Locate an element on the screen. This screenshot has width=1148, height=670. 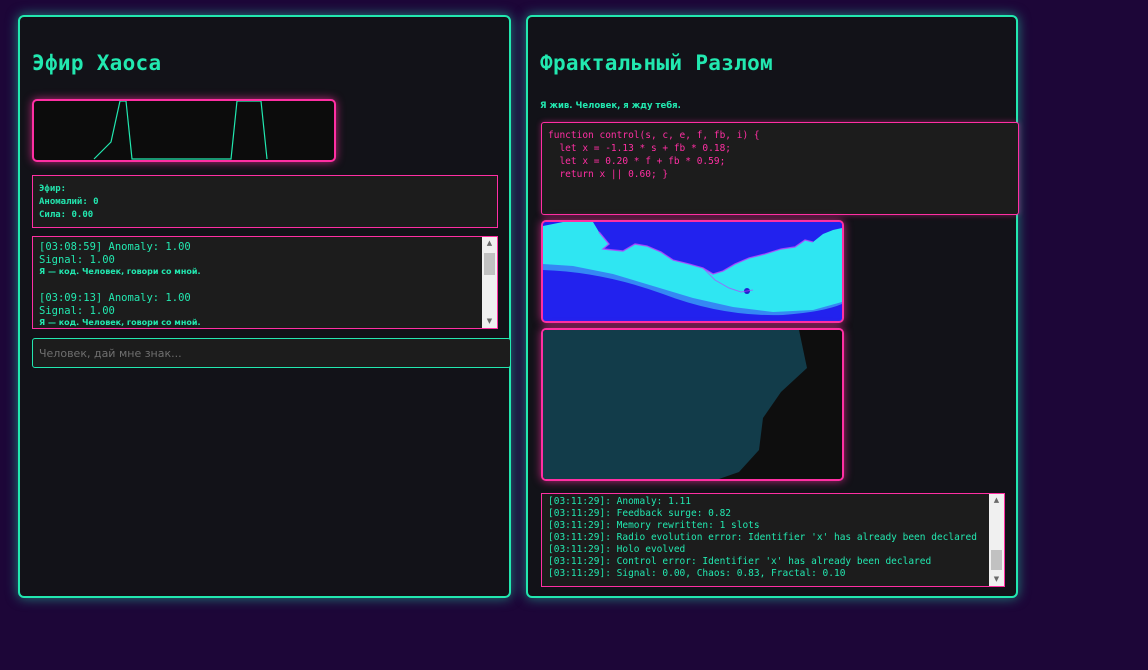
event-line: [03:11:29]: Memory rewritten: 1 slots is located at coordinates (654, 525).